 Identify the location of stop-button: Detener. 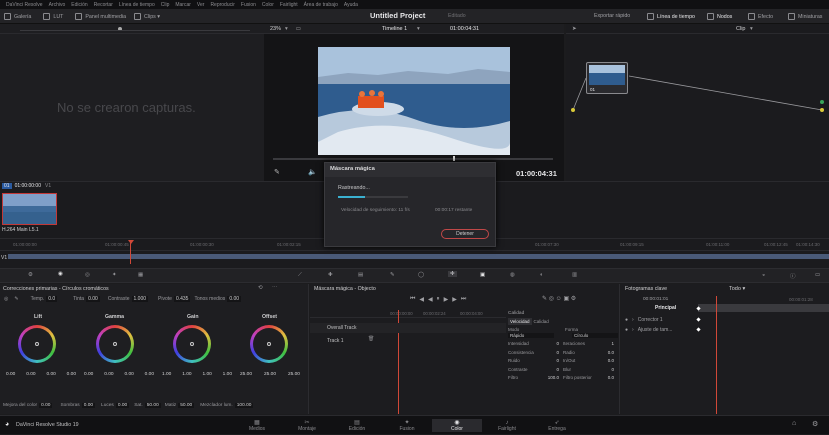
(465, 234).